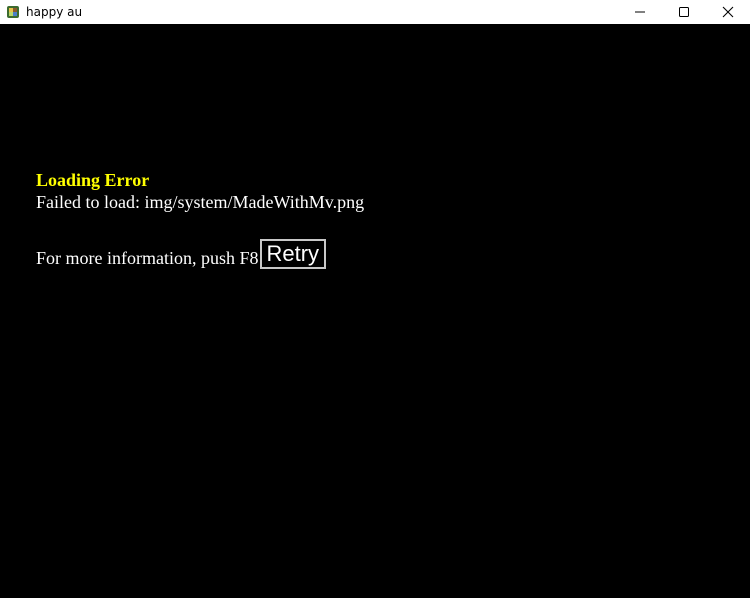 This screenshot has height=598, width=750. I want to click on rpg-maker-app-icon, so click(13, 12).